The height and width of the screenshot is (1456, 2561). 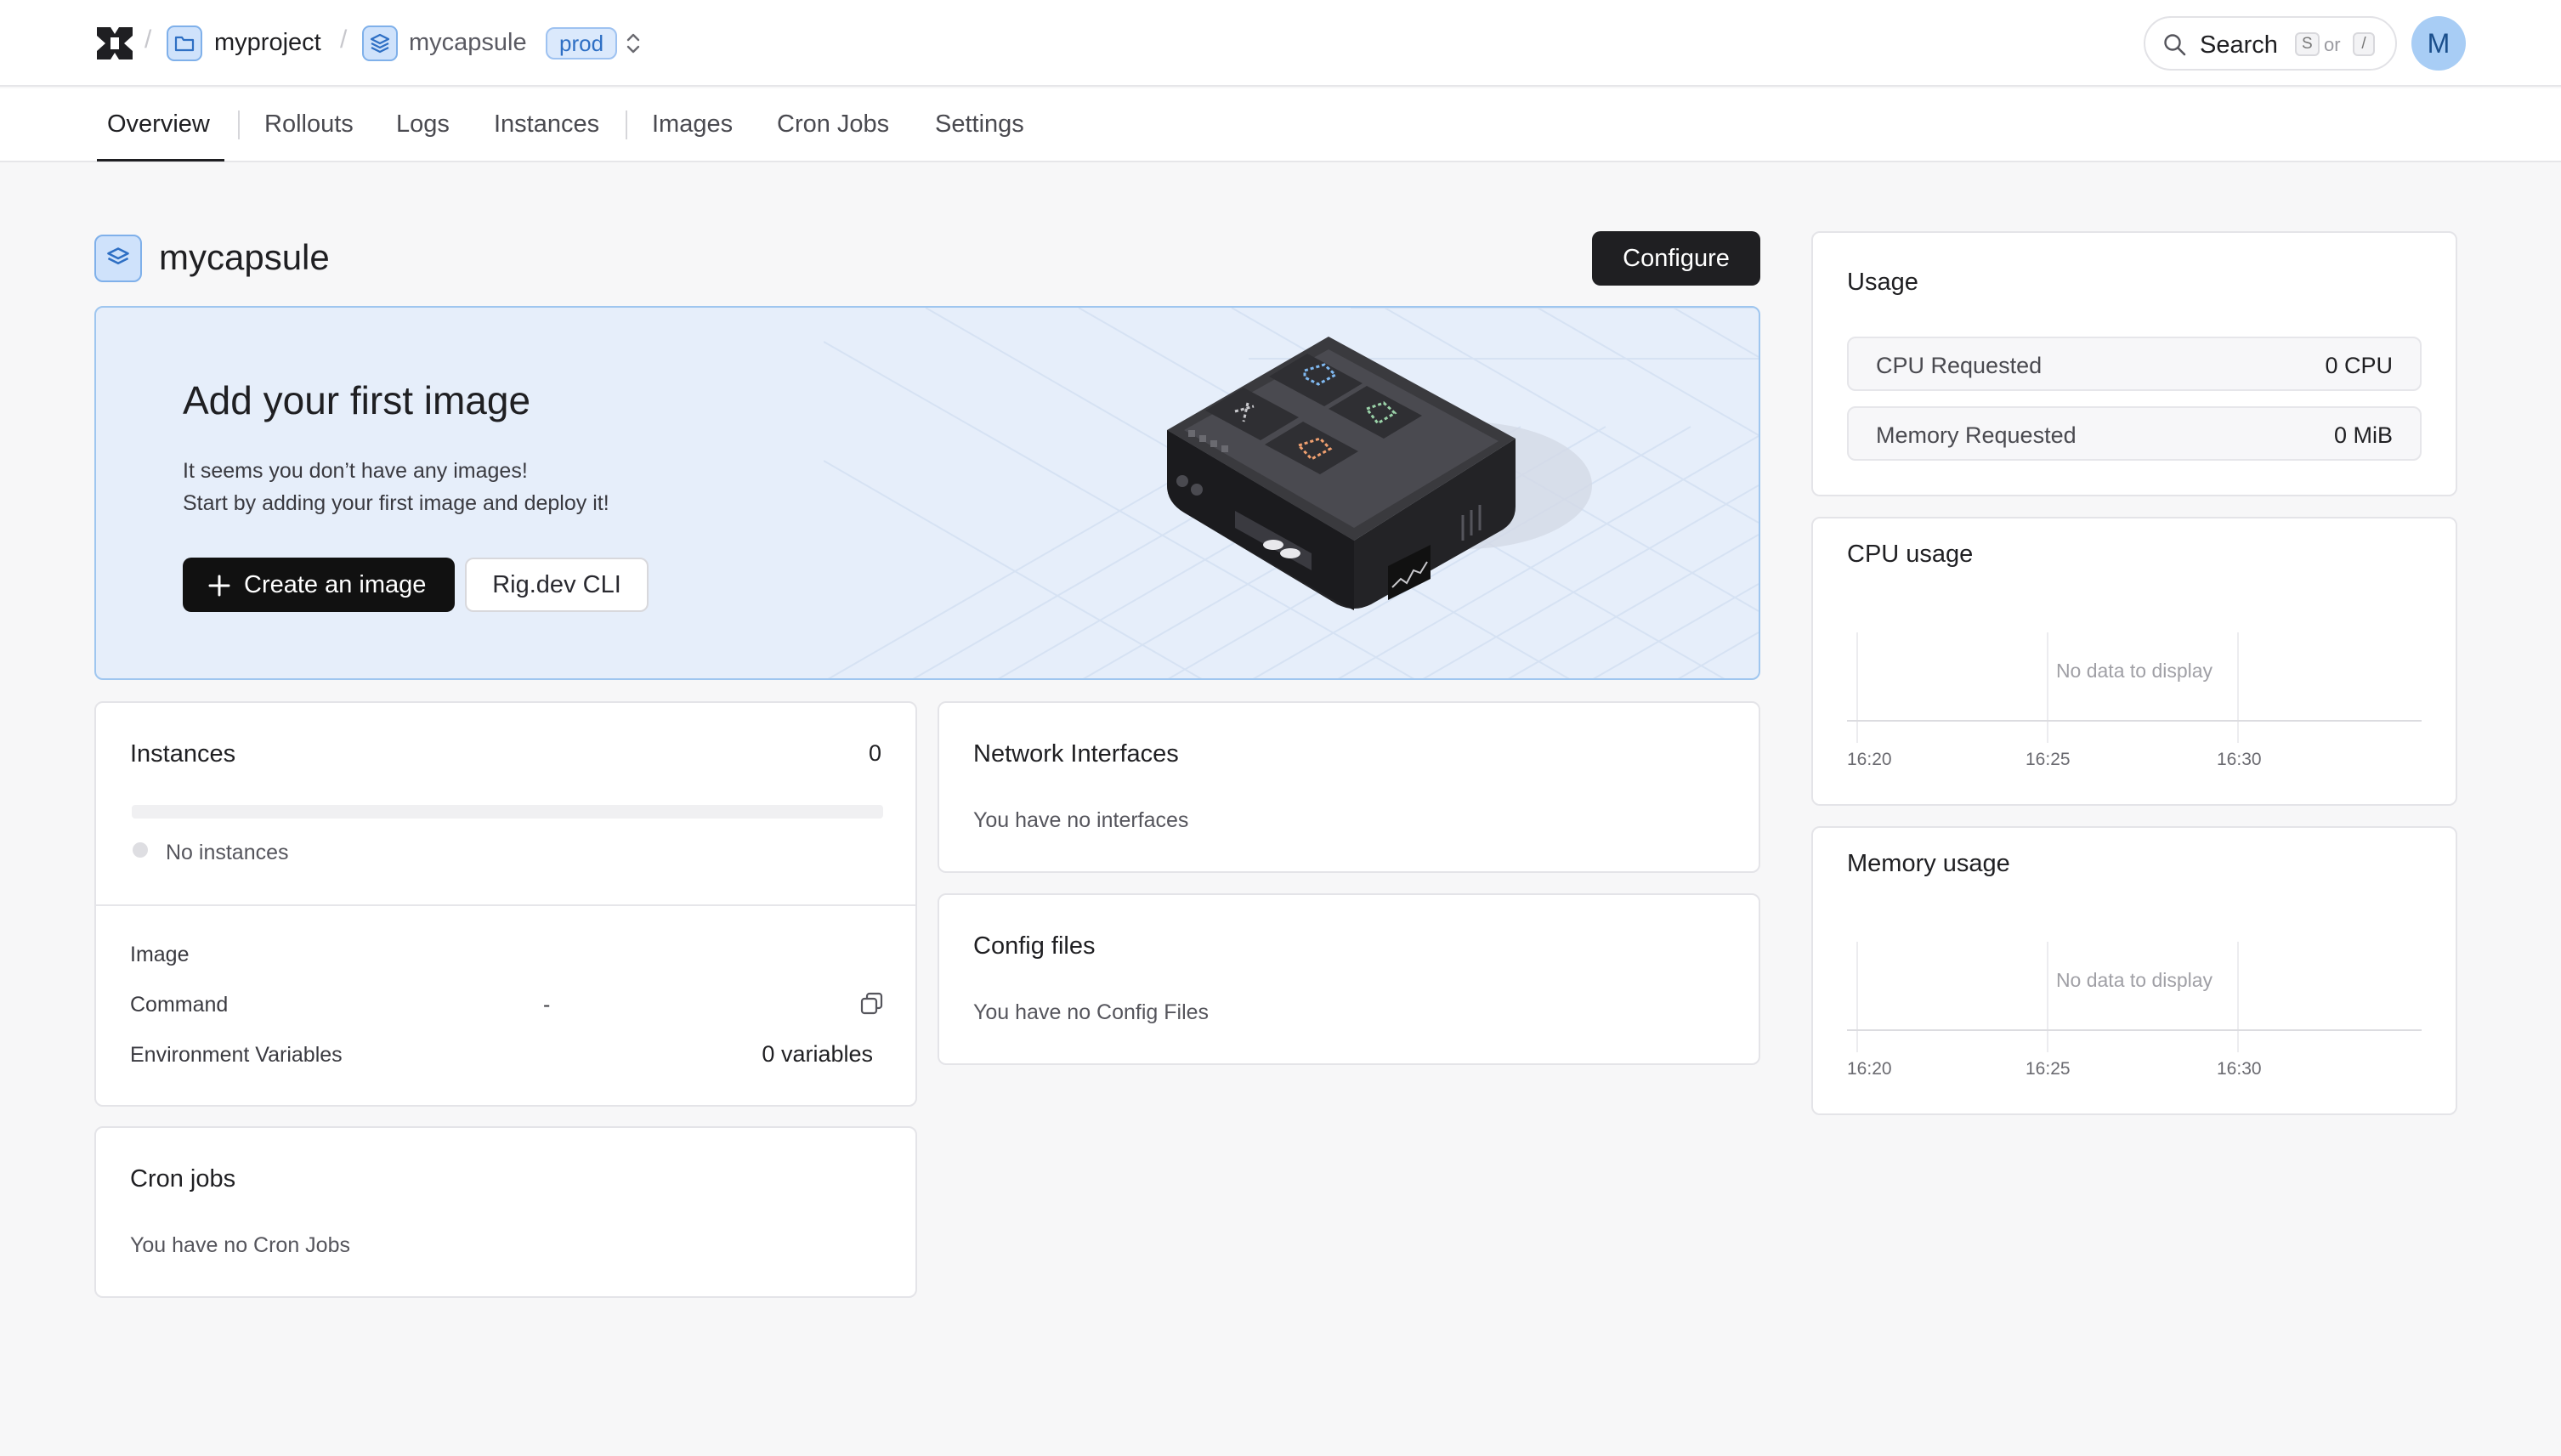 What do you see at coordinates (1910, 554) in the screenshot?
I see `cpu-usage-title: CPU usage` at bounding box center [1910, 554].